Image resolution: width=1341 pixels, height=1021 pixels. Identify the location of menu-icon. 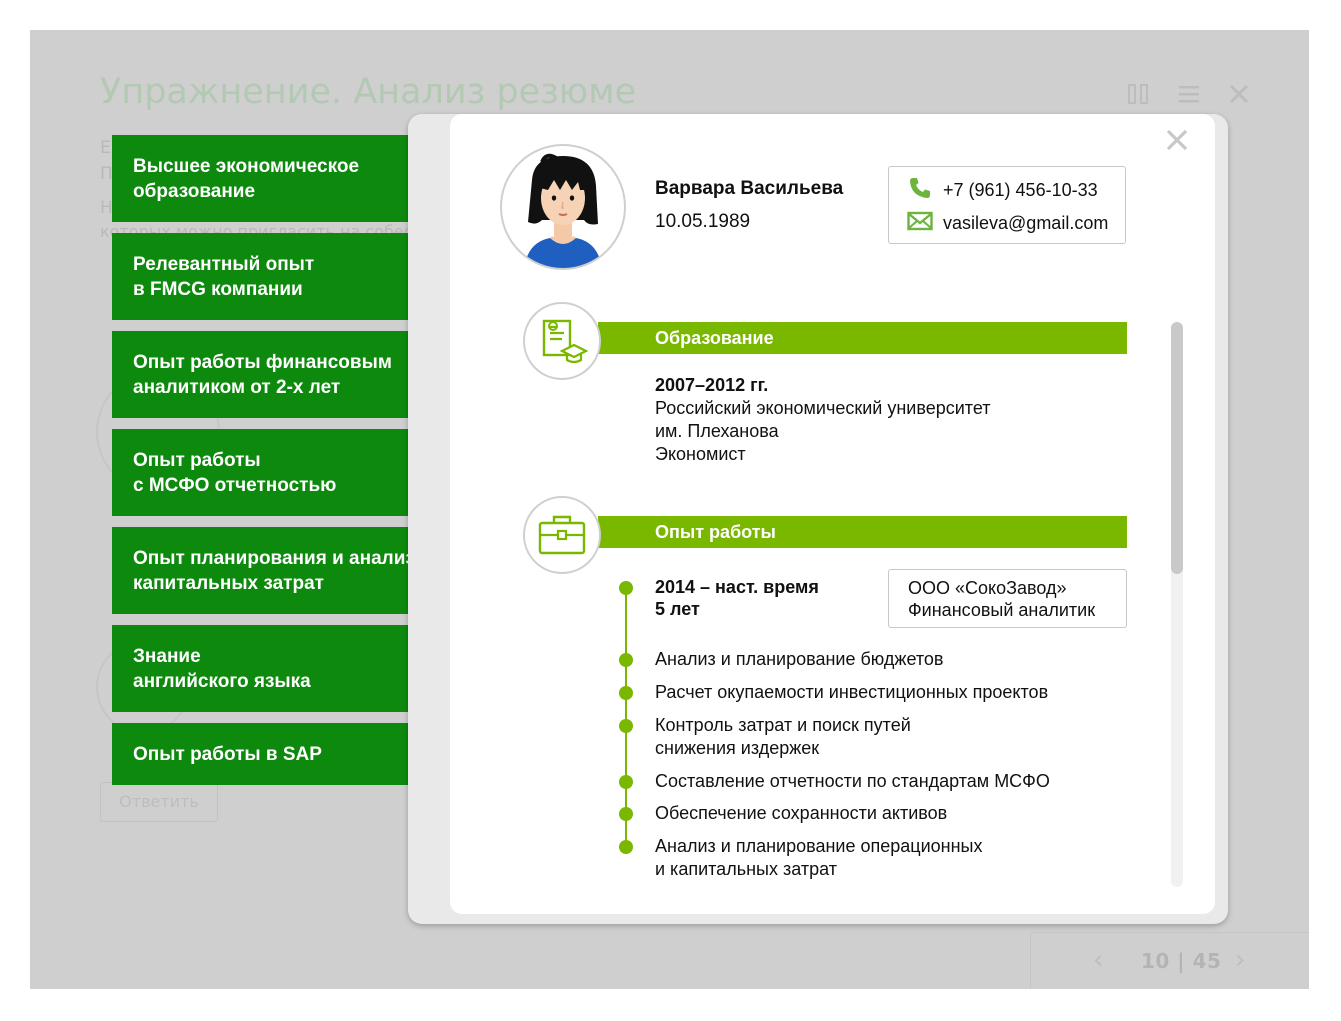
(1189, 95).